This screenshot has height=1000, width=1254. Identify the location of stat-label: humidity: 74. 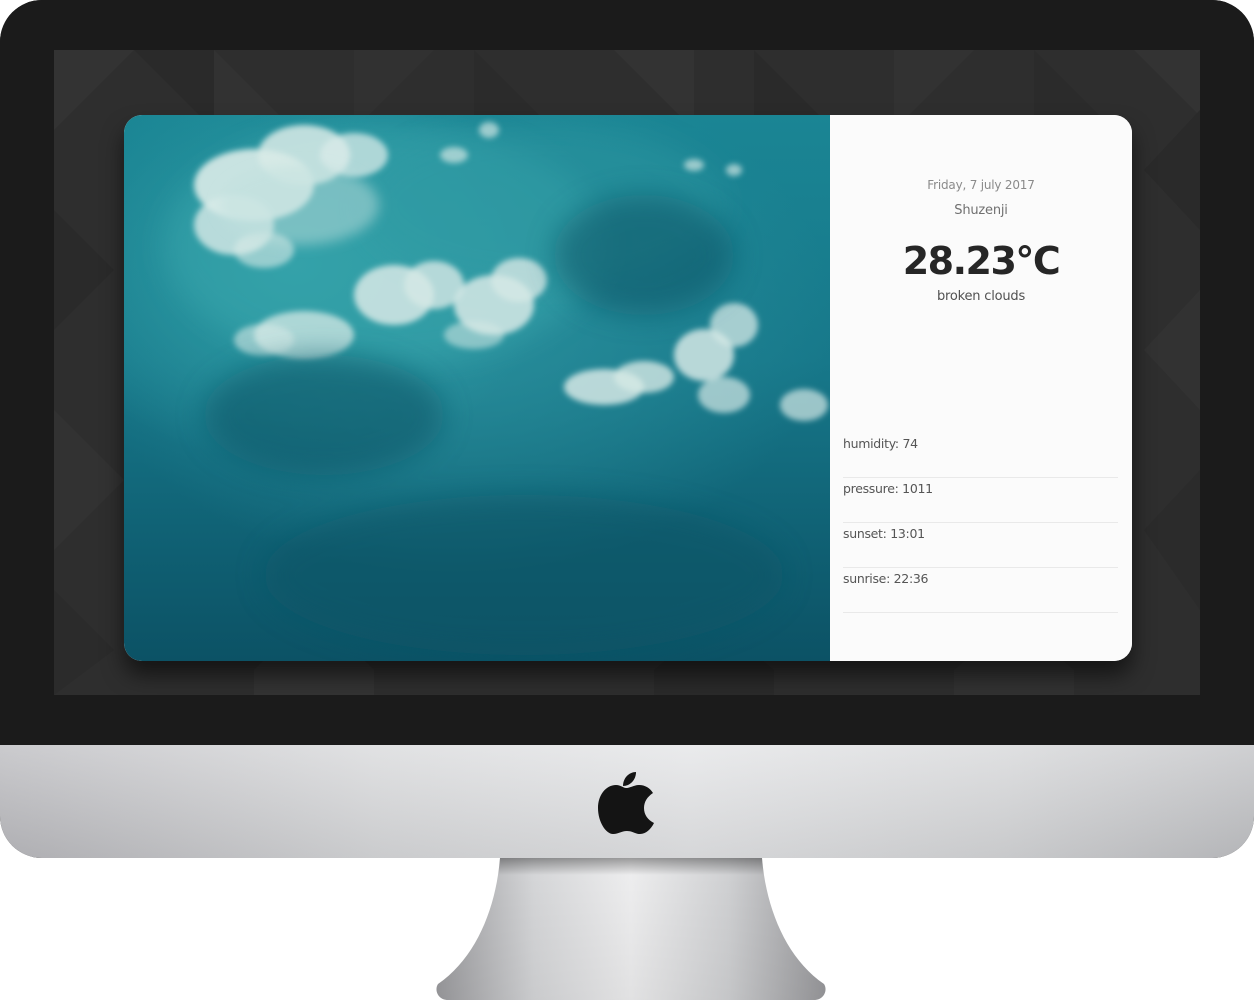
(880, 443).